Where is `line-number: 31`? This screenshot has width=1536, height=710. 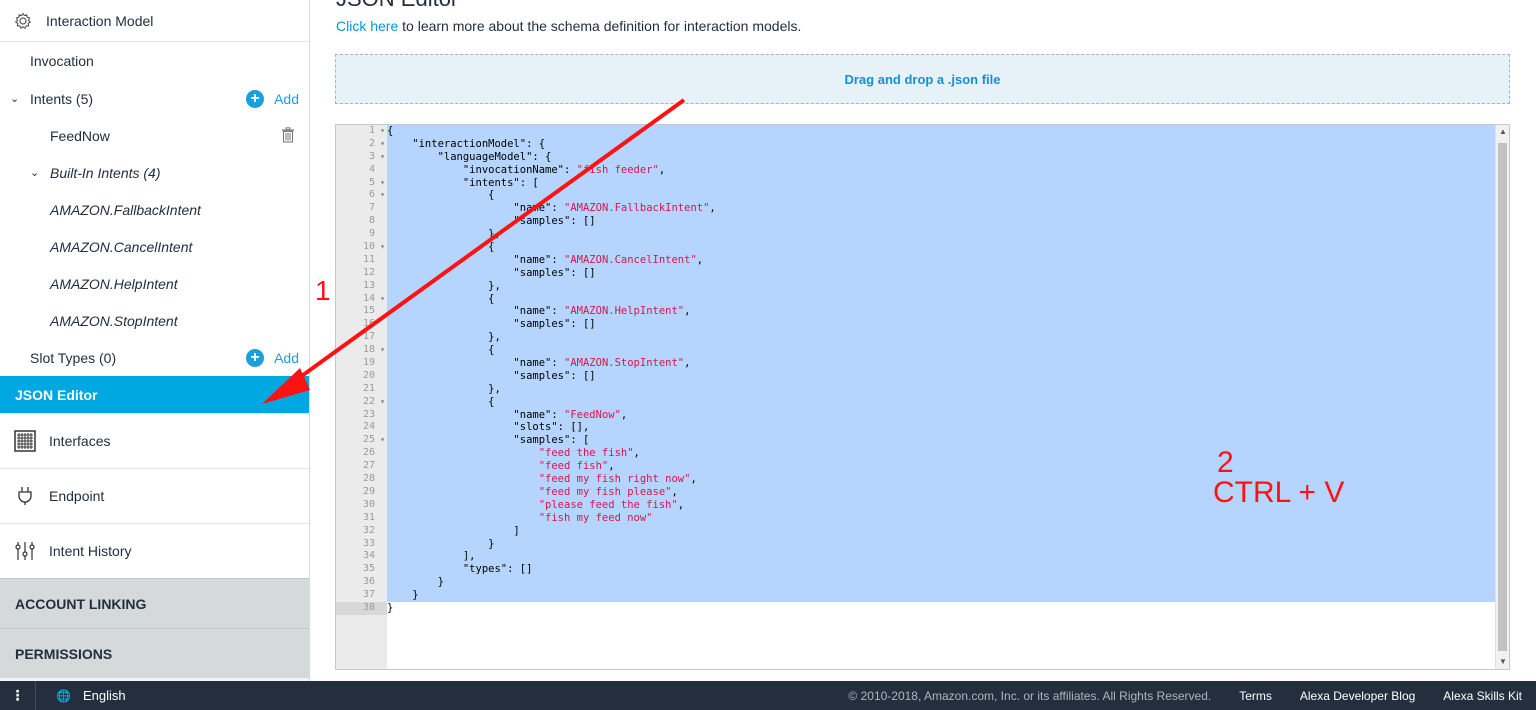
line-number: 31 is located at coordinates (368, 517).